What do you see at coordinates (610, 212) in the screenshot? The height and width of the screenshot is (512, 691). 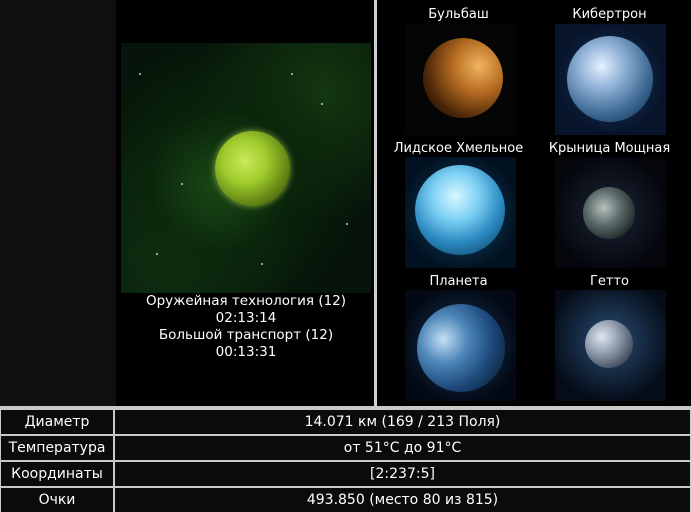 I see `planet-dark-icon` at bounding box center [610, 212].